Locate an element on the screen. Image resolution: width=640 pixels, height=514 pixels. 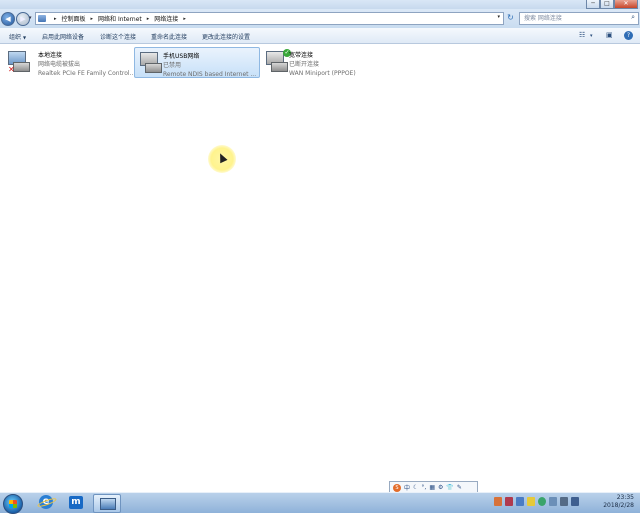
tray-chat-icon is located at coordinates (542, 501).